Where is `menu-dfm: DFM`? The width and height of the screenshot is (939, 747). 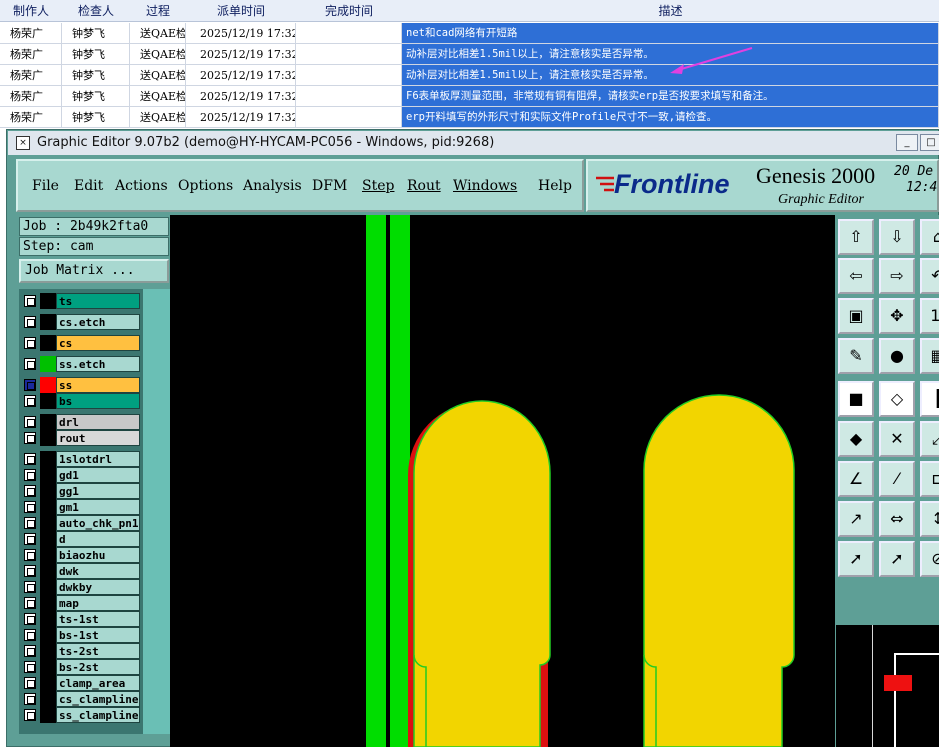 menu-dfm: DFM is located at coordinates (329, 186).